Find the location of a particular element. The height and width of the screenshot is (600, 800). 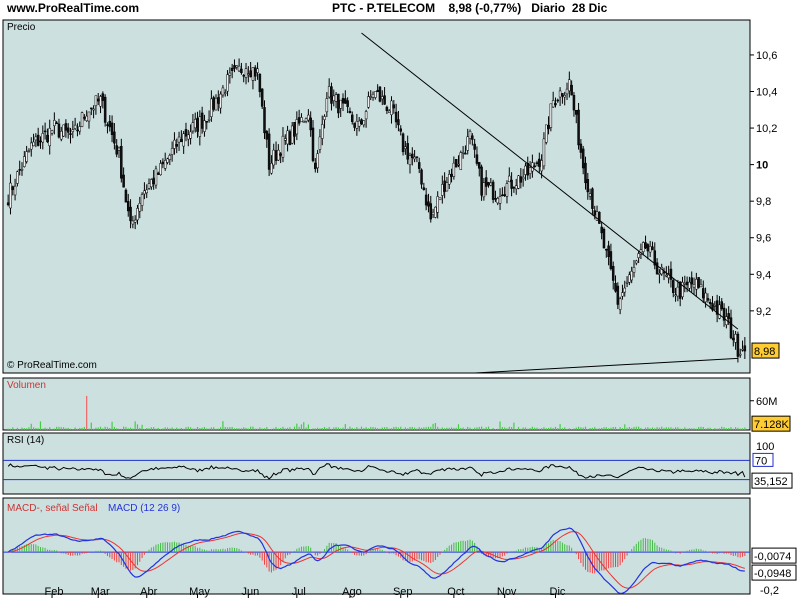

macd-value-badge: -0,0074 is located at coordinates (772, 557).